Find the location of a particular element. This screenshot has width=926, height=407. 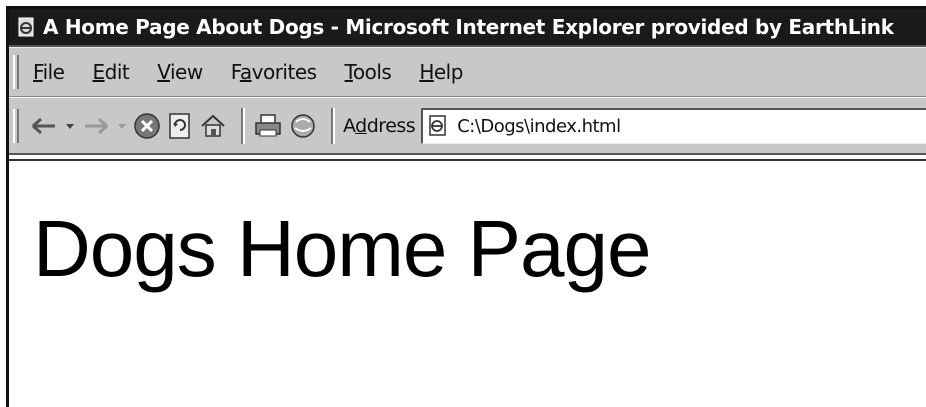

address-input: C:\Dogs\index.html is located at coordinates (539, 126).